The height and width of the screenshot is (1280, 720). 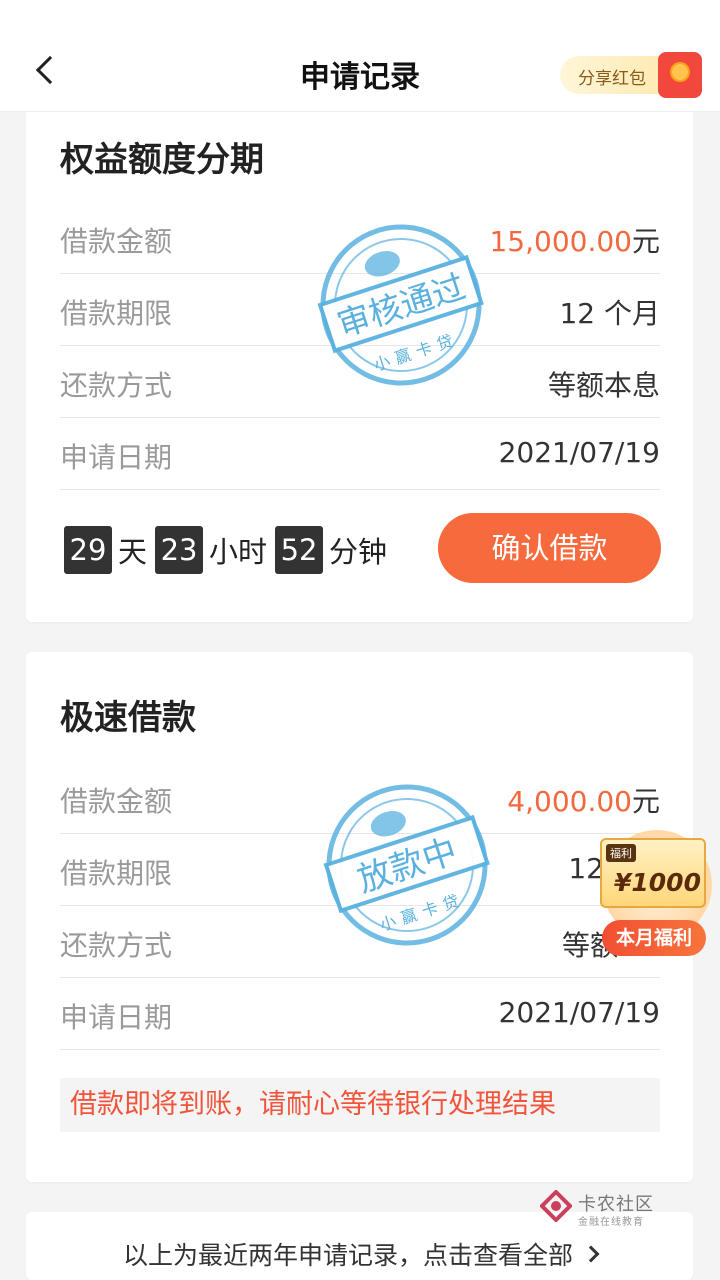 What do you see at coordinates (128, 718) in the screenshot?
I see `card-title: 极速借款` at bounding box center [128, 718].